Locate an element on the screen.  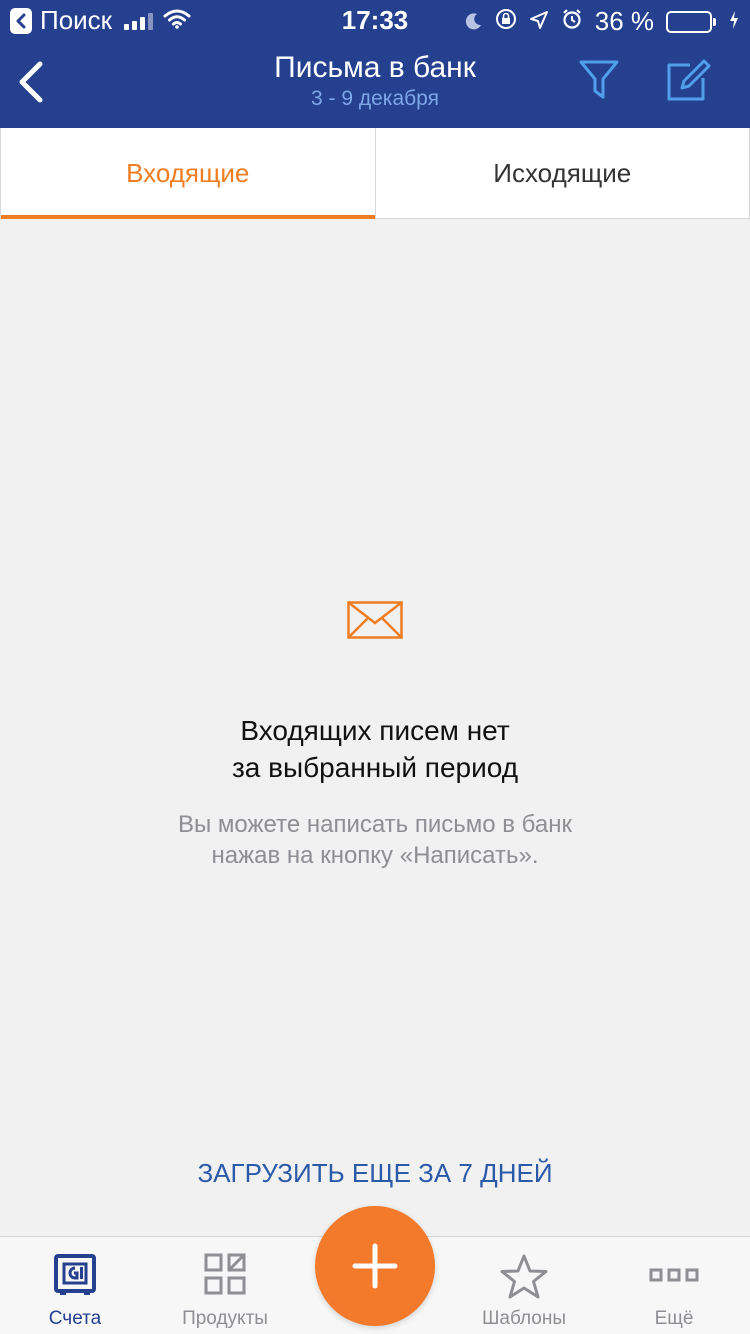
chevron-left-icon is located at coordinates (31, 82).